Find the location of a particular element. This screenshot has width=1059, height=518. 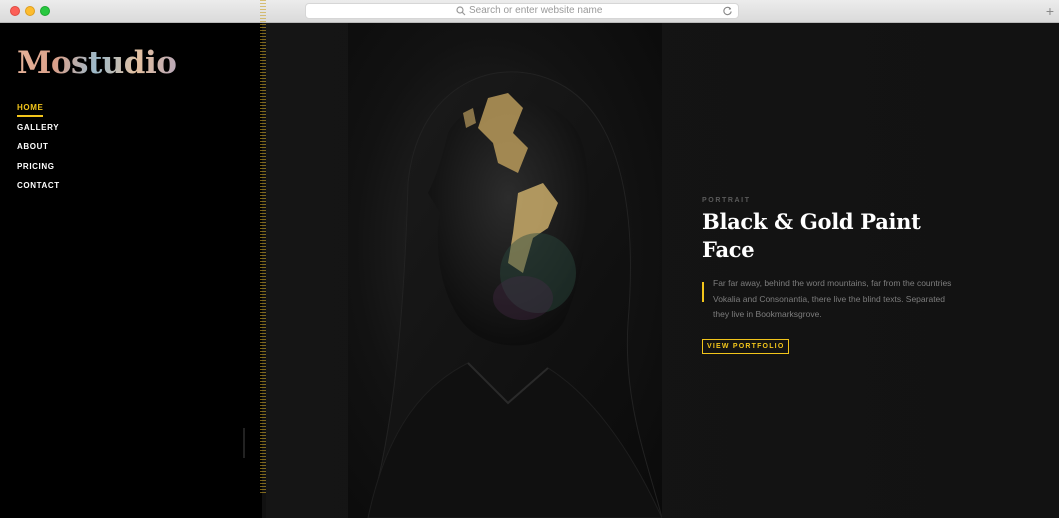

main-nav: HOME GALLERY ABOUT PRICING CONTACT is located at coordinates (38, 152).